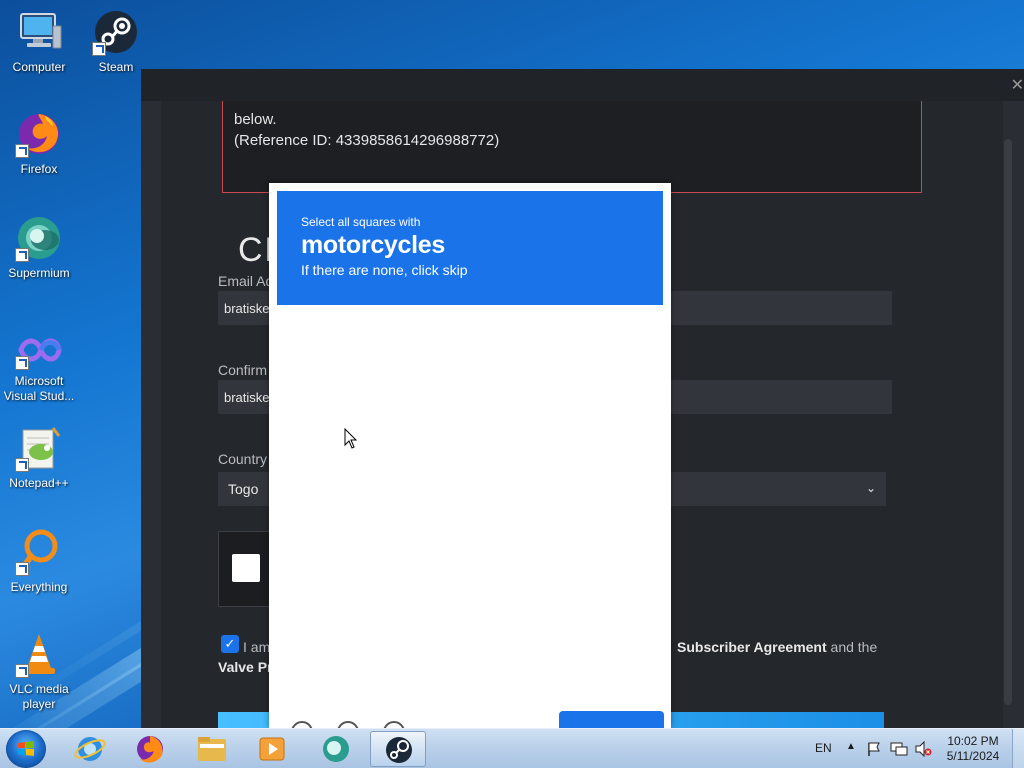 The image size is (1024, 768). Describe the element at coordinates (373, 245) in the screenshot. I see `captcha-target: motorcycles` at that location.